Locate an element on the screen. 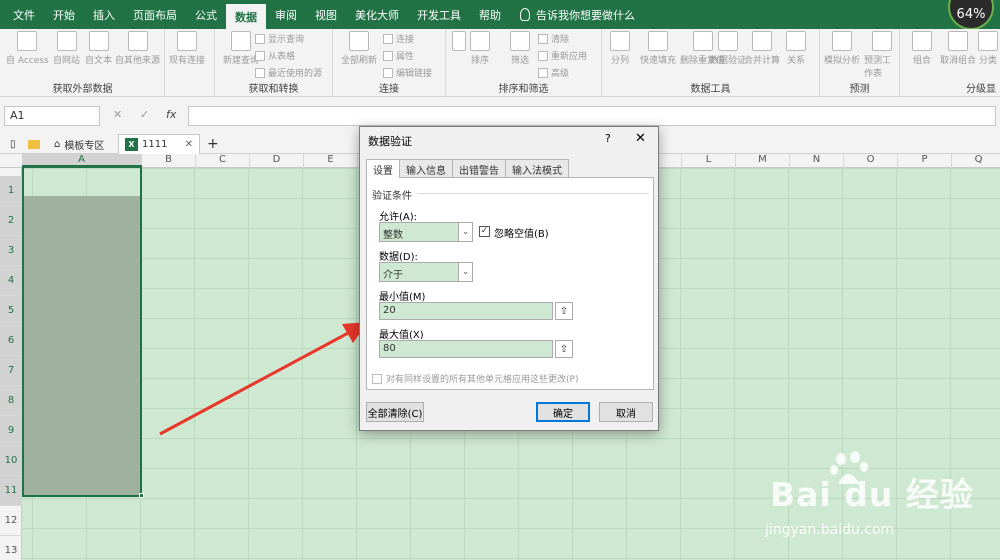 Image resolution: width=1000 pixels, height=560 pixels. tab-error-alert: 出错警告 is located at coordinates (479, 168).